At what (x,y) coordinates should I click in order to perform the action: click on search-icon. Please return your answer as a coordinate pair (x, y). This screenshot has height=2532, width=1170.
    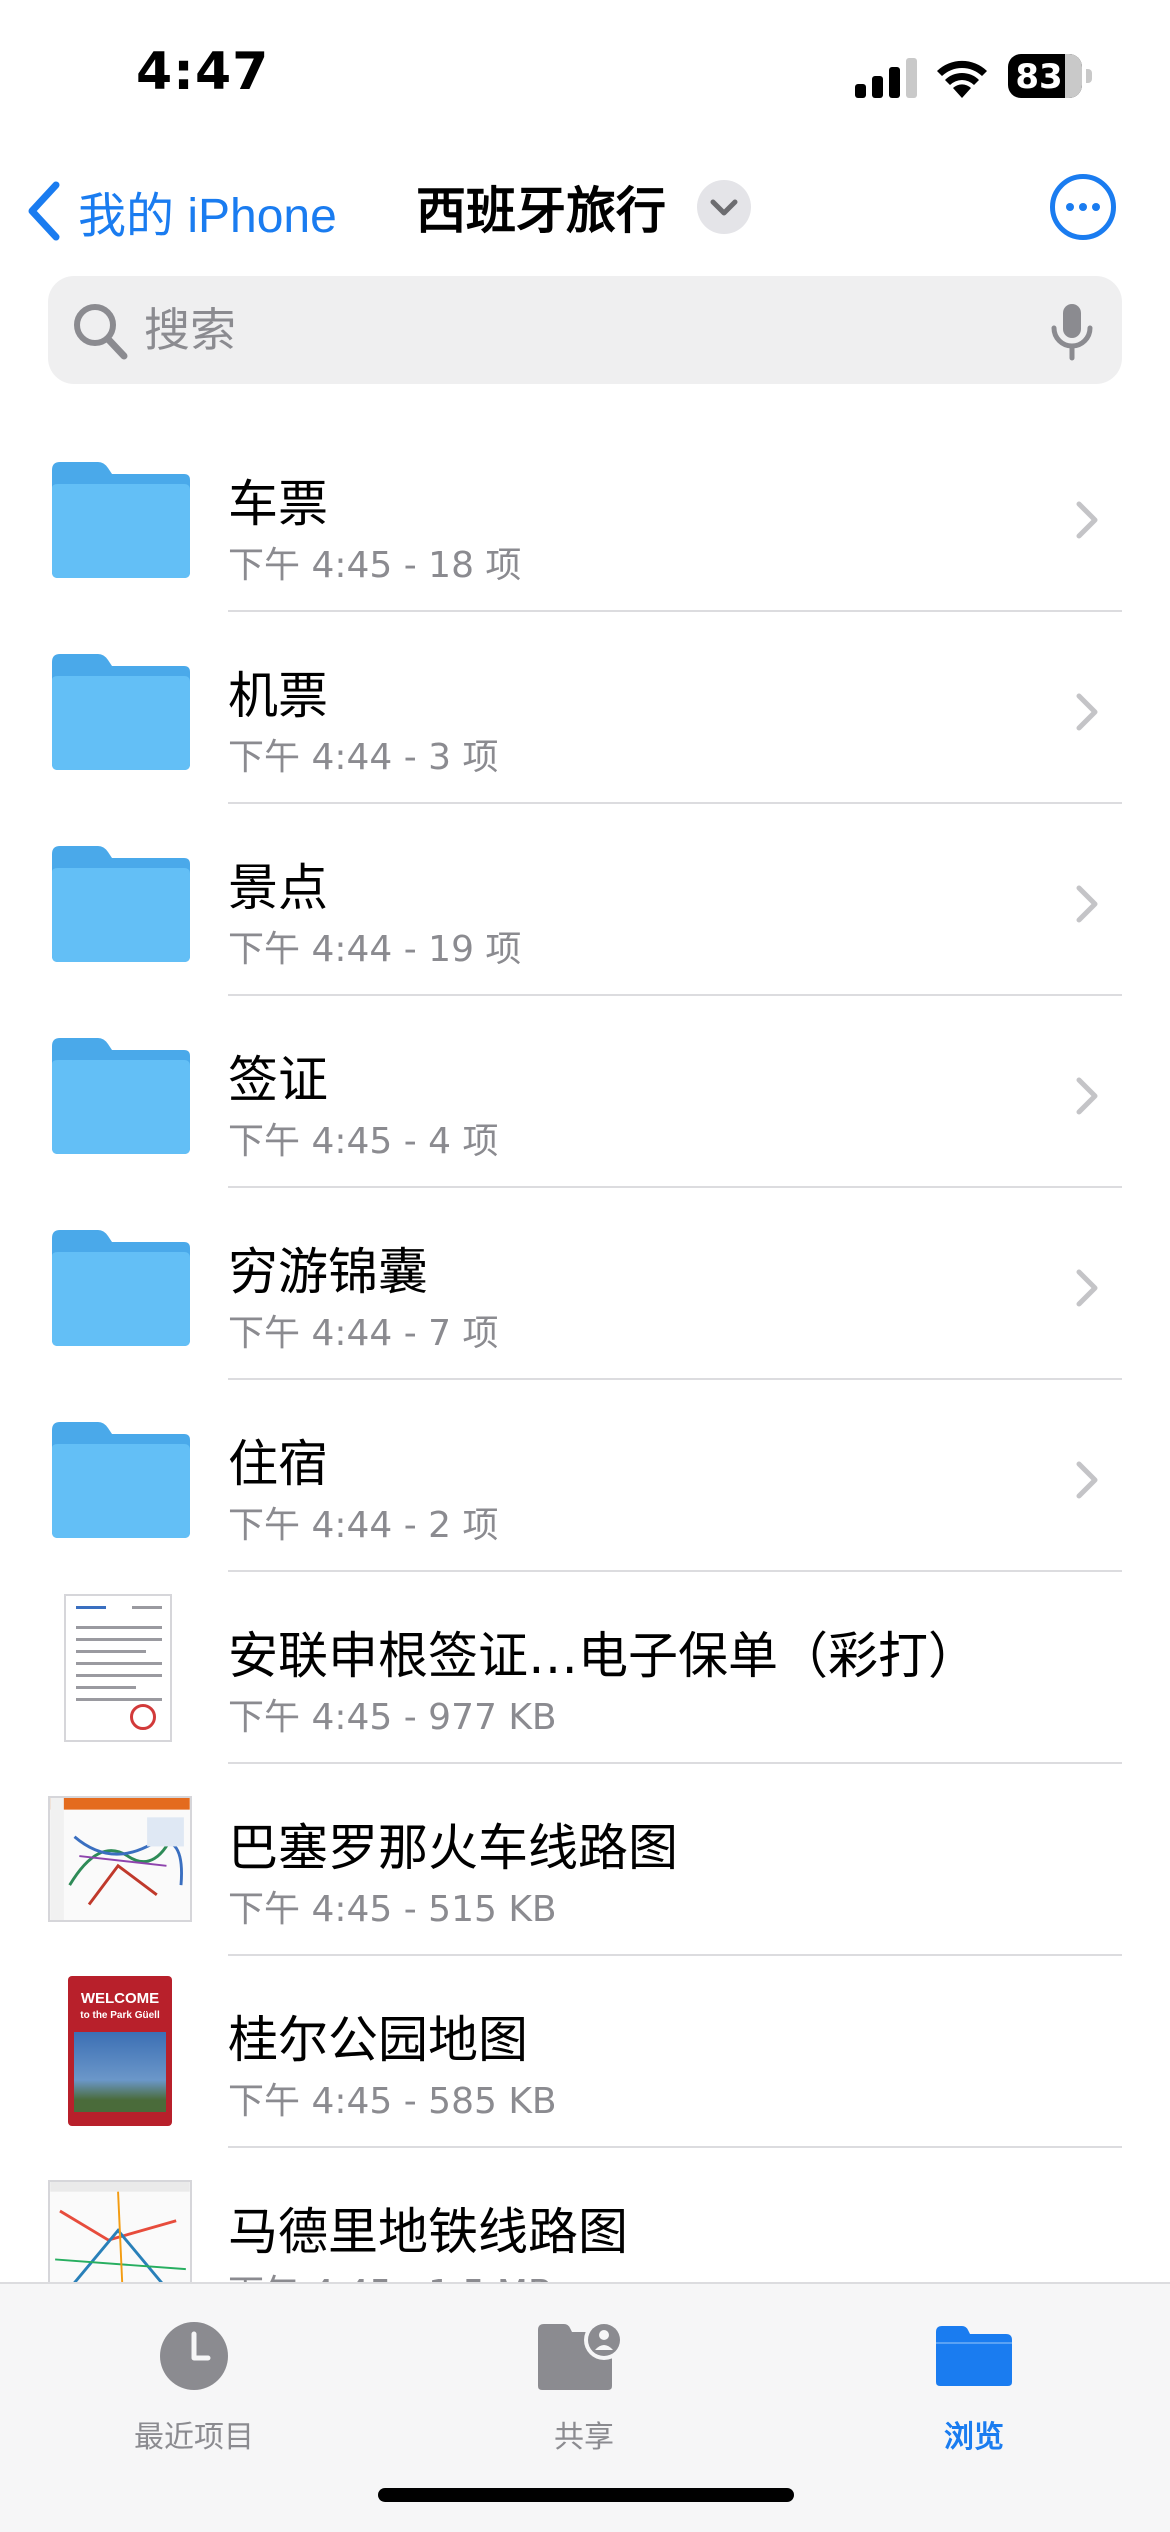
    Looking at the image, I should click on (101, 332).